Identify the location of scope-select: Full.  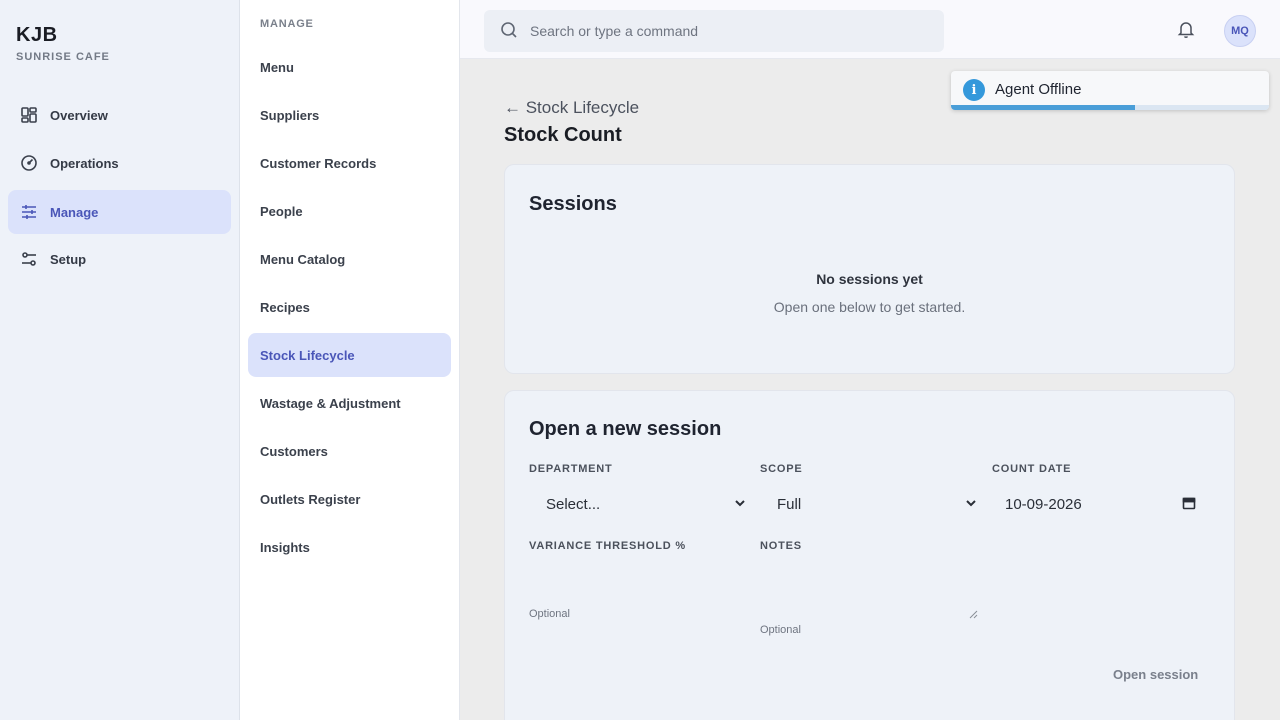
(869, 504).